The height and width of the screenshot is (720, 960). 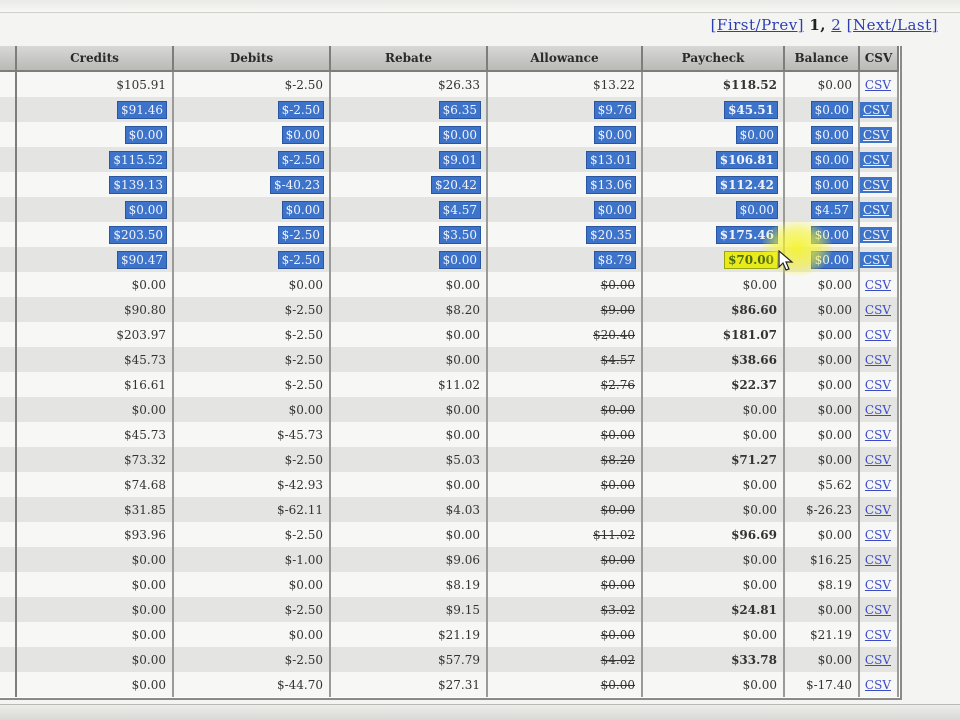 What do you see at coordinates (836, 25) in the screenshot?
I see `page-2-link: 2` at bounding box center [836, 25].